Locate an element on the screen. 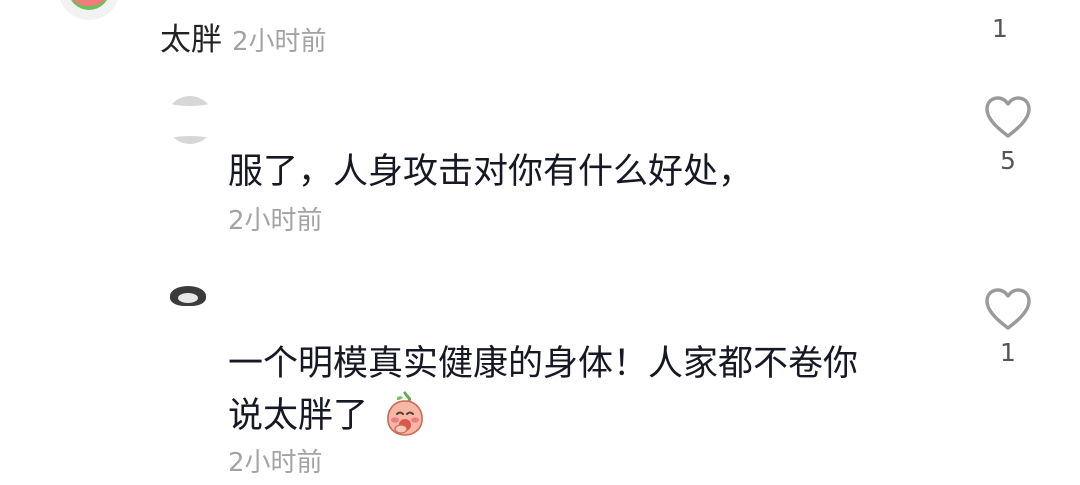 The width and height of the screenshot is (1080, 485). blushing-peach-emoji is located at coordinates (405, 413).